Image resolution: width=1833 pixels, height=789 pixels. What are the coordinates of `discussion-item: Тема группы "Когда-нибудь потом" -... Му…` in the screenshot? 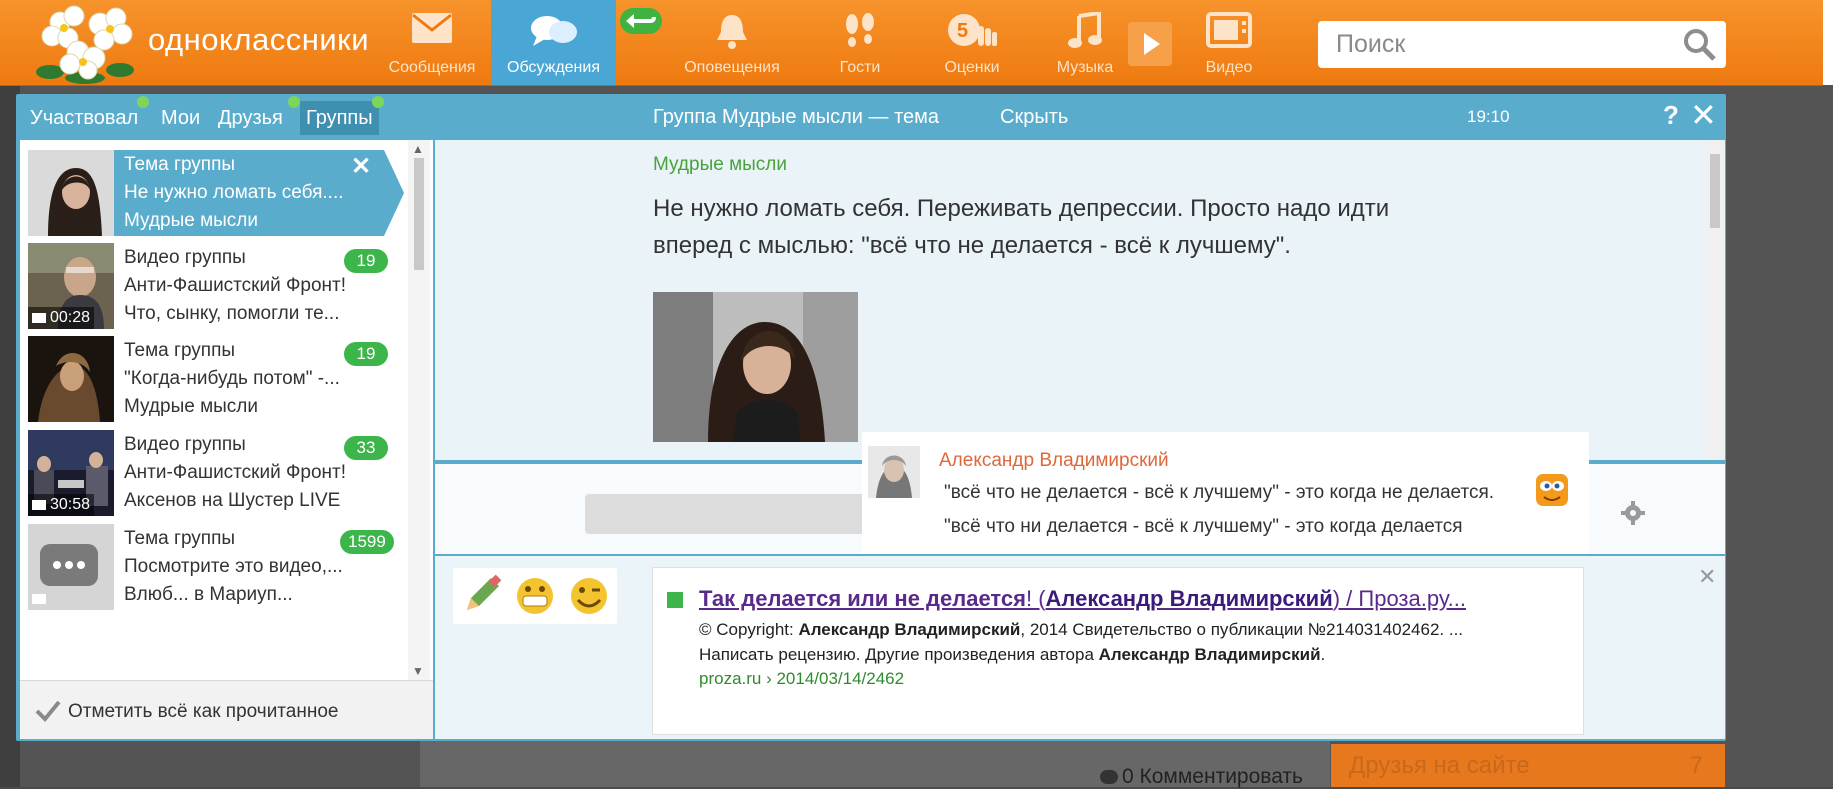 It's located at (218, 381).